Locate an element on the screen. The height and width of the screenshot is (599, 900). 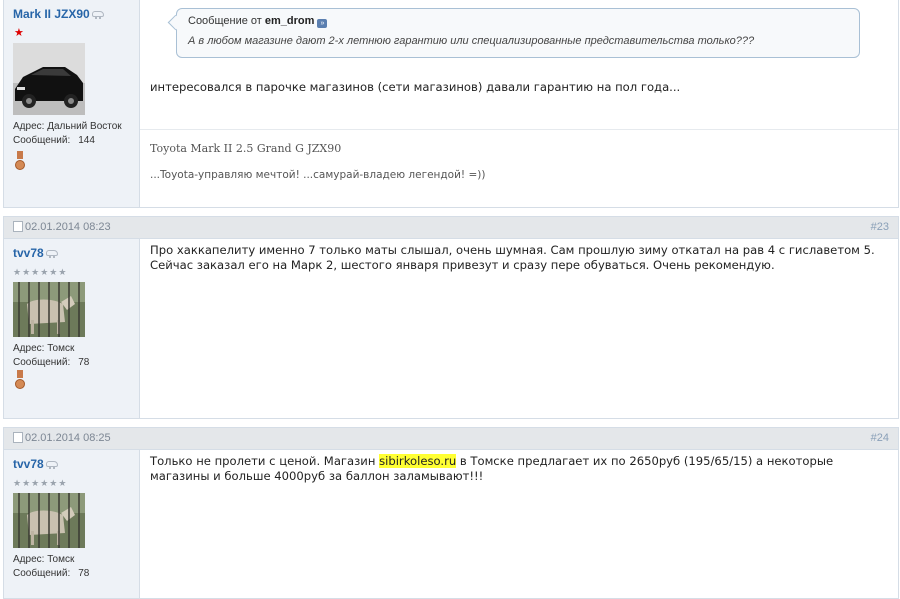
post-date: 02.01.2014 08:23 is located at coordinates (62, 227).